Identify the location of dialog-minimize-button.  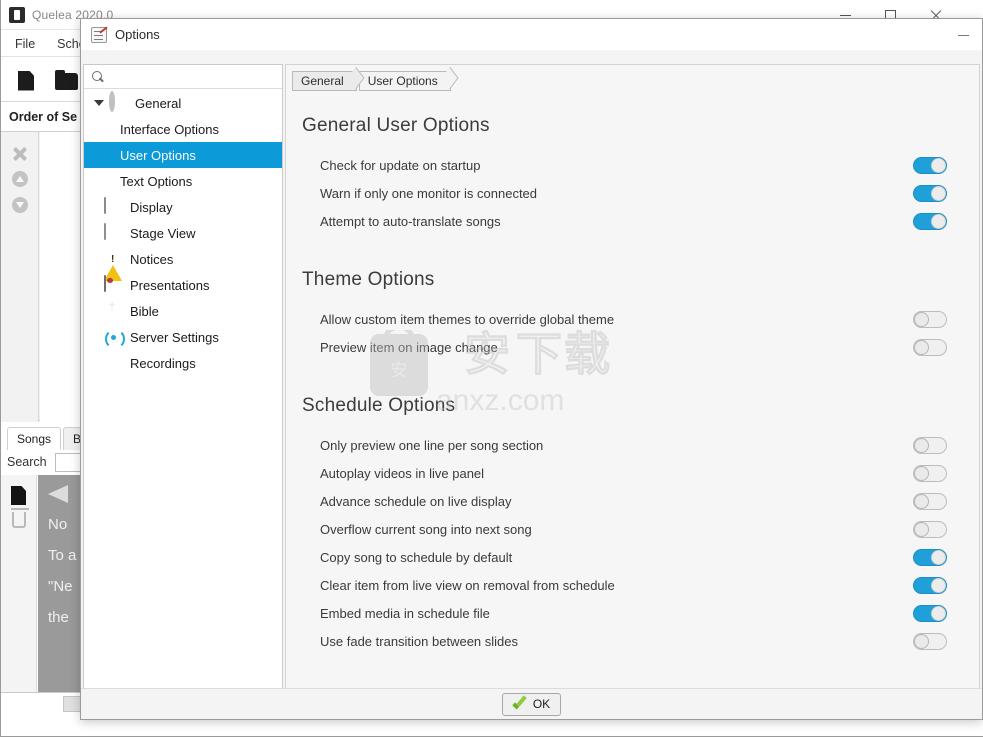
(963, 35).